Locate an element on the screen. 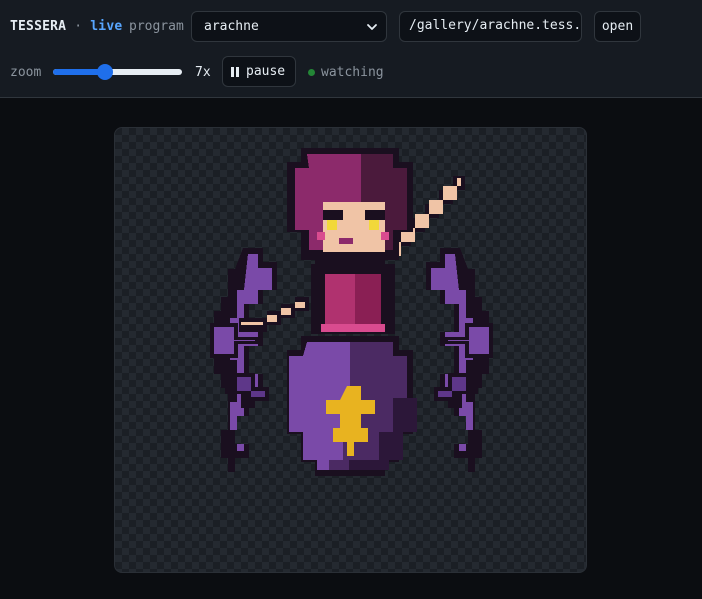  program-path-value: /gallery/arachne.tess.j is located at coordinates (495, 25).